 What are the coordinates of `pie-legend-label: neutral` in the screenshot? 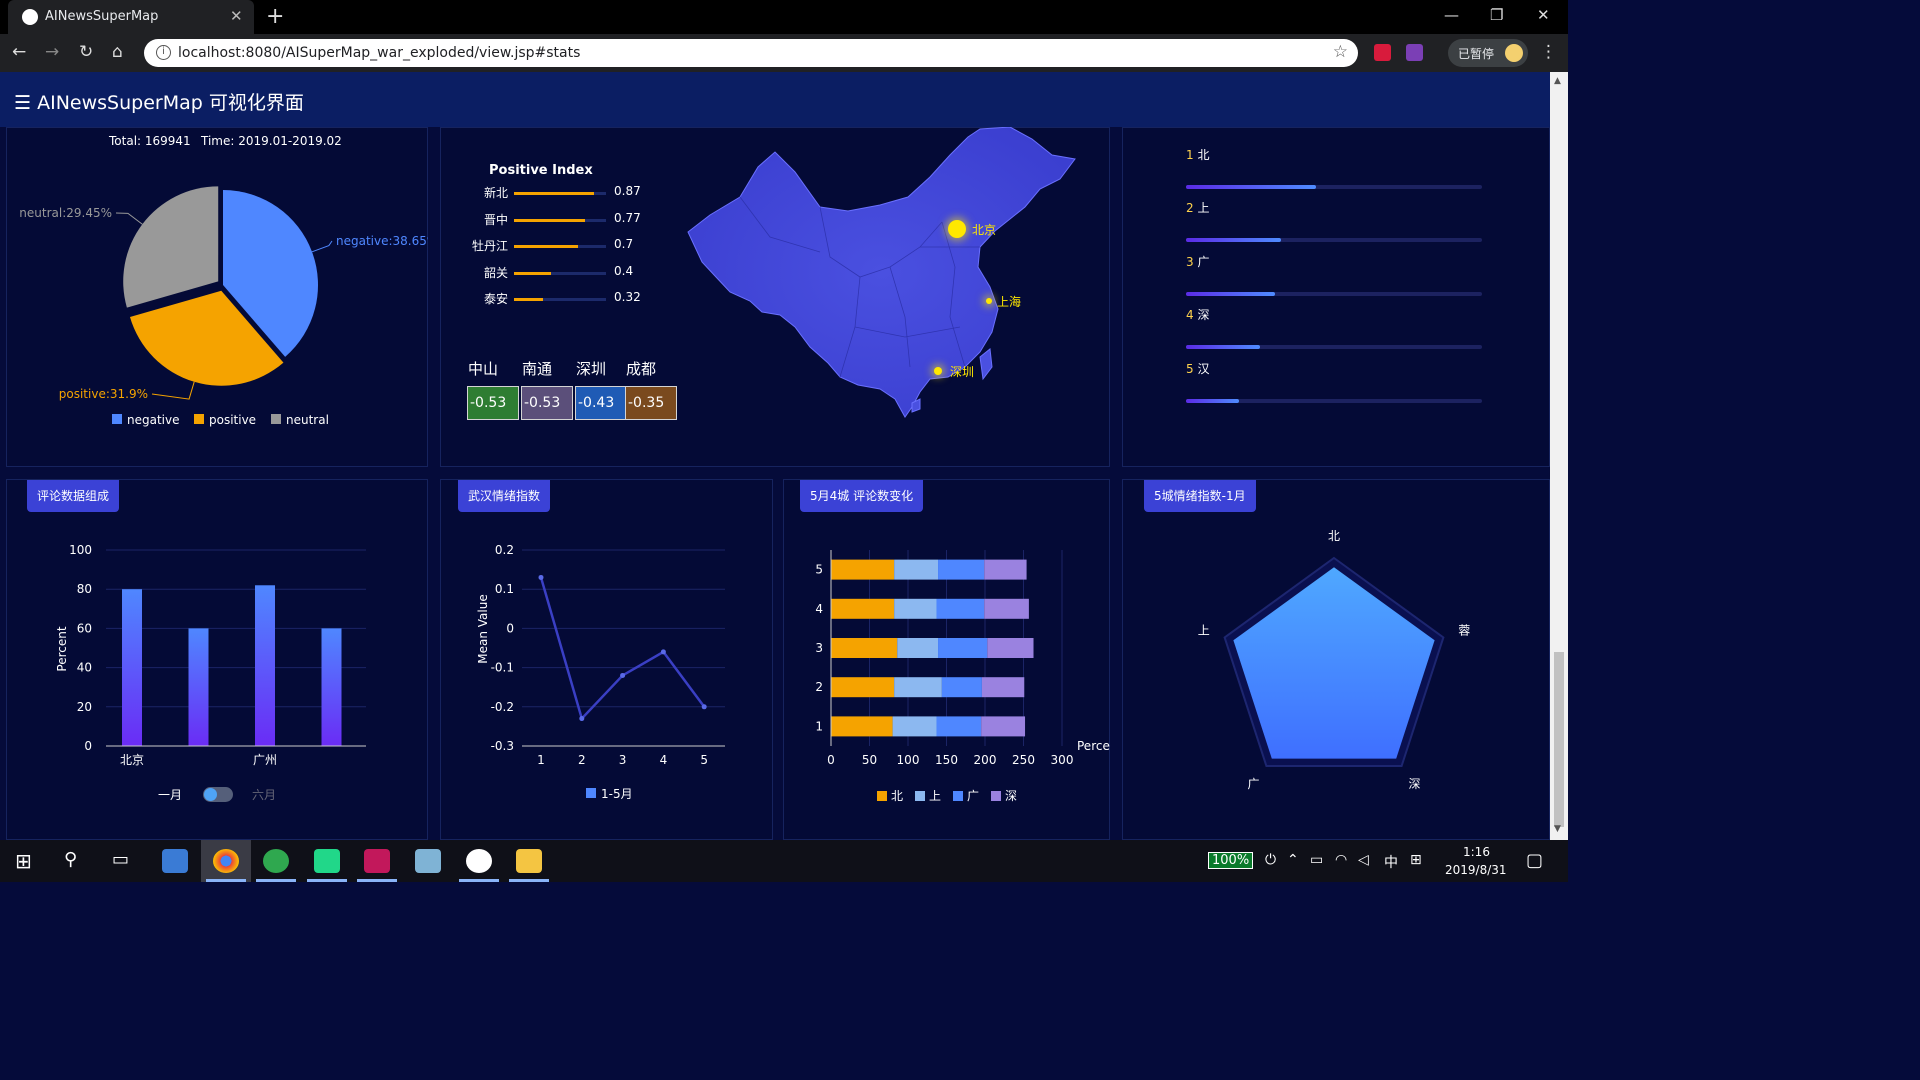 It's located at (307, 420).